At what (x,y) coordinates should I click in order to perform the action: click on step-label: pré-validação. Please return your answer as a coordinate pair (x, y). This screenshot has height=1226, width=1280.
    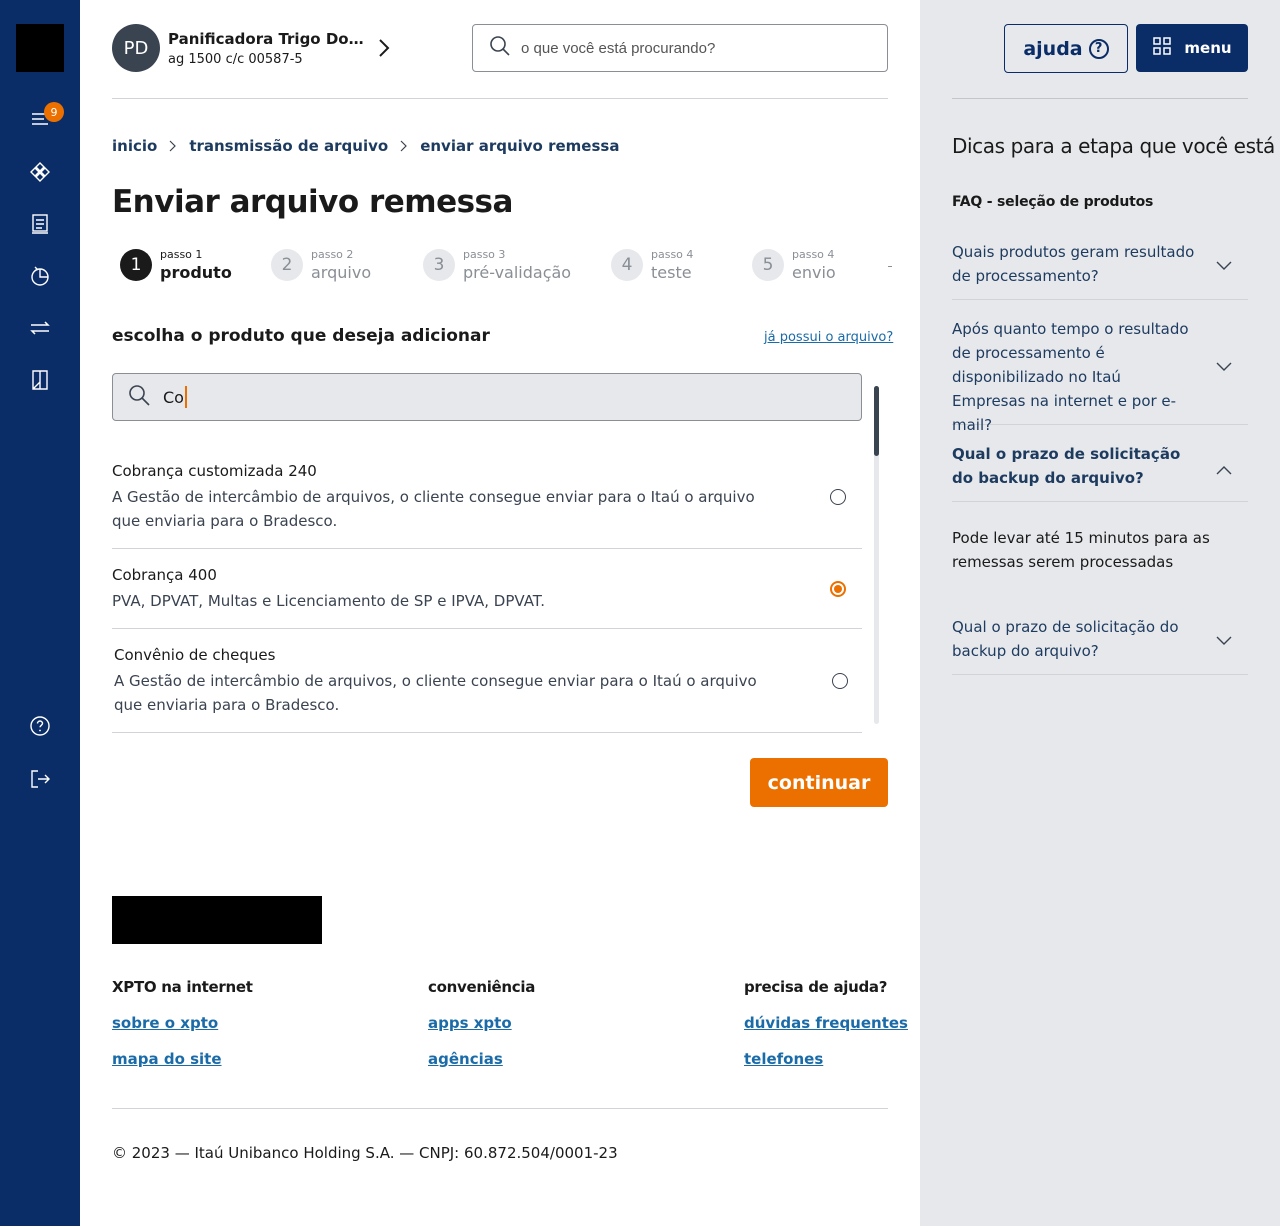
    Looking at the image, I should click on (517, 272).